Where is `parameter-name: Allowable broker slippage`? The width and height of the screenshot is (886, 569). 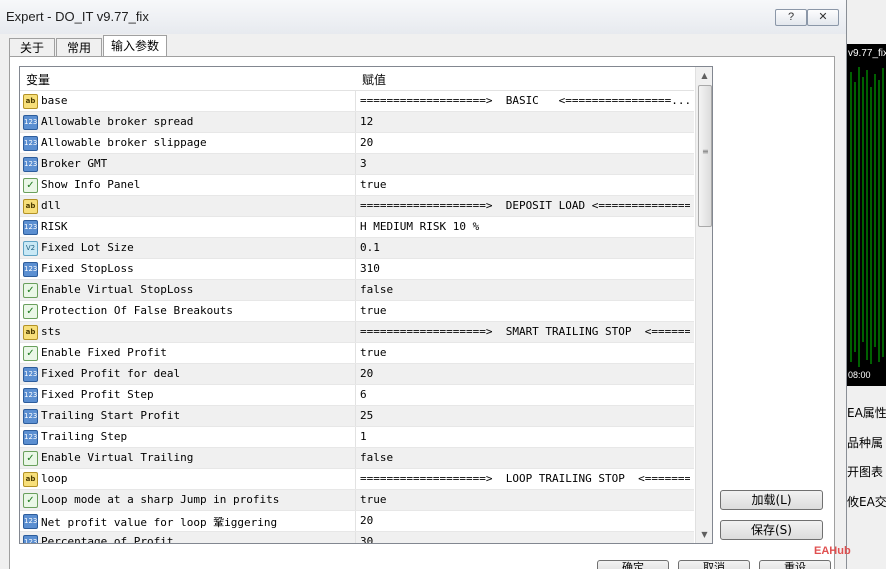
parameter-name: Allowable broker slippage is located at coordinates (124, 142).